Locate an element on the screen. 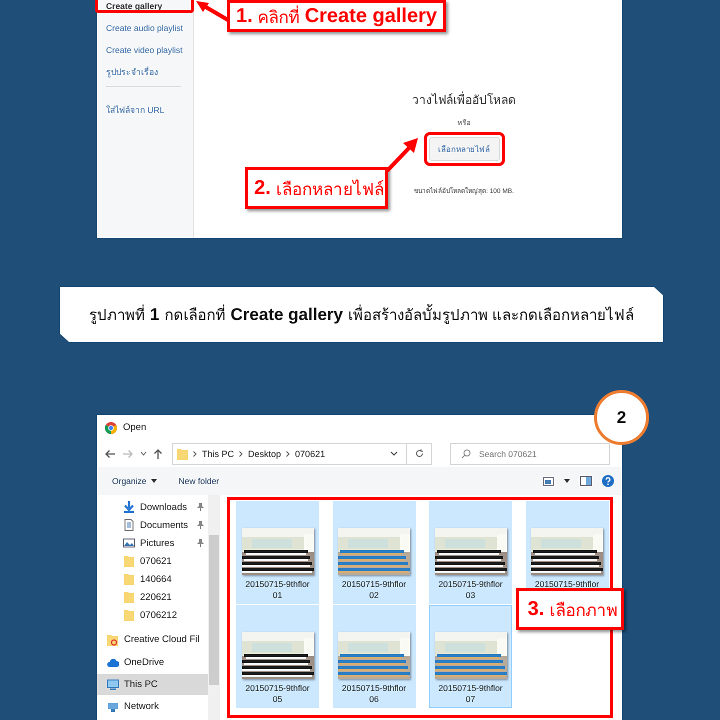 The height and width of the screenshot is (720, 720). callout-tooltip: 2. เลือกหลายไฟล์ is located at coordinates (316, 188).